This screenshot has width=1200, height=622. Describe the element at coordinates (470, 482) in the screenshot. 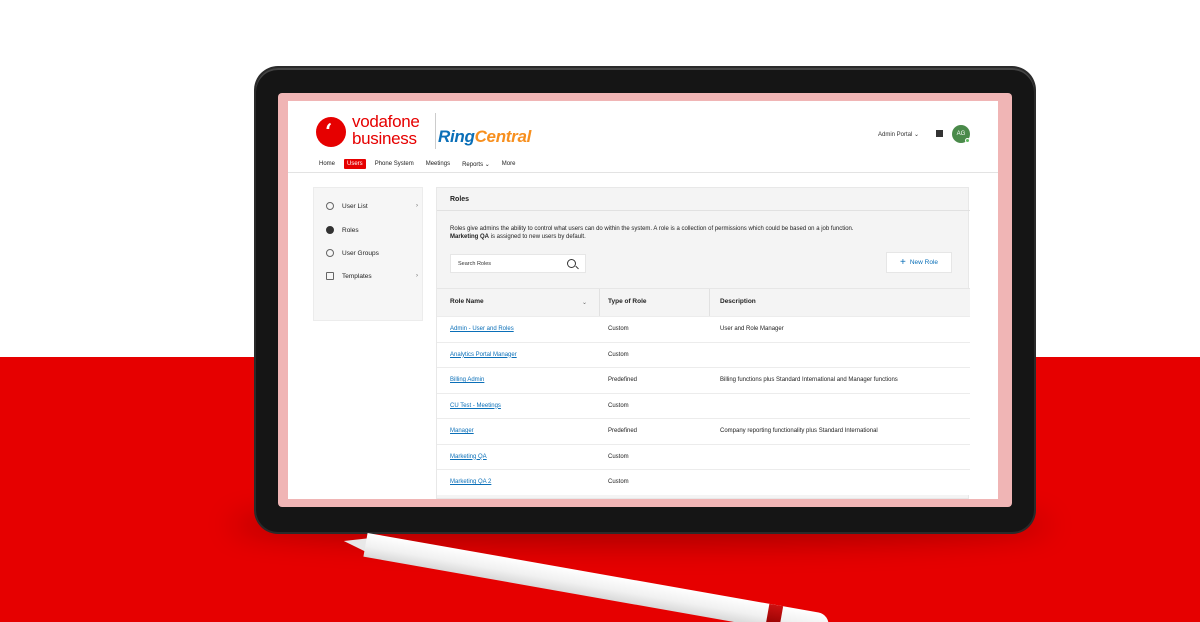

I see `role-name-link: Marketing QA 2` at that location.